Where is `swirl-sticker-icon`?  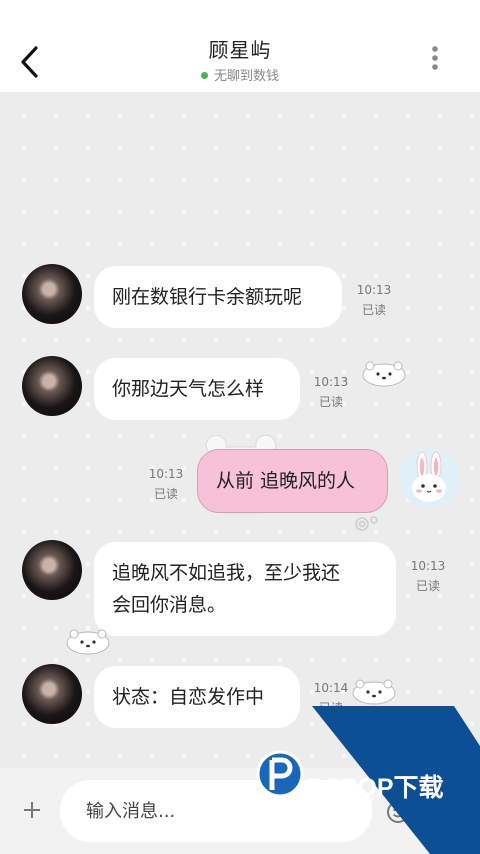
swirl-sticker-icon is located at coordinates (366, 523).